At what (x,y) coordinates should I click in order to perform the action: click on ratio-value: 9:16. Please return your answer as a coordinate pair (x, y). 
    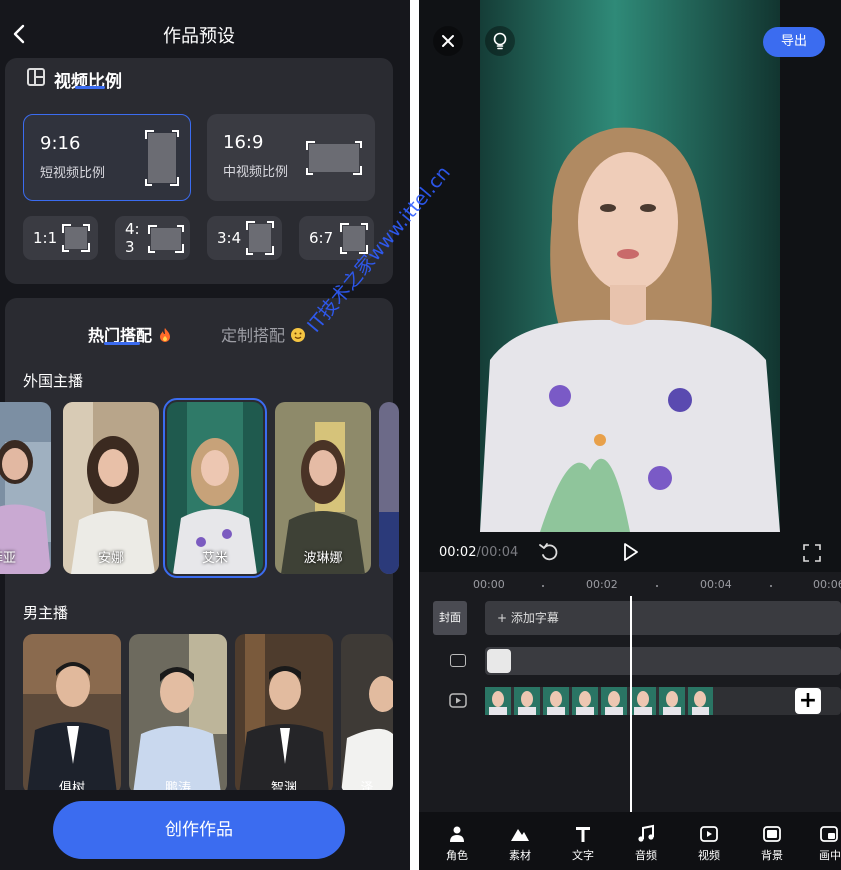
    Looking at the image, I should click on (60, 143).